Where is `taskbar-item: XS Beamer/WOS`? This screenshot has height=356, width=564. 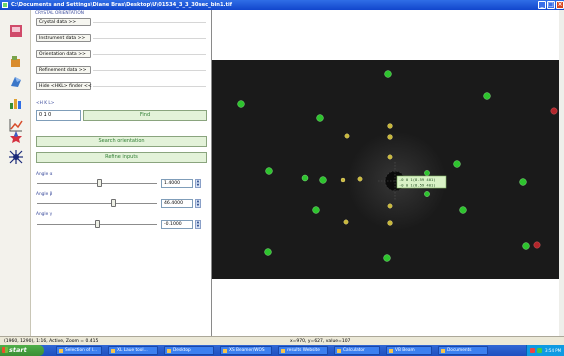 taskbar-item: XS Beamer/WOS is located at coordinates (246, 350).